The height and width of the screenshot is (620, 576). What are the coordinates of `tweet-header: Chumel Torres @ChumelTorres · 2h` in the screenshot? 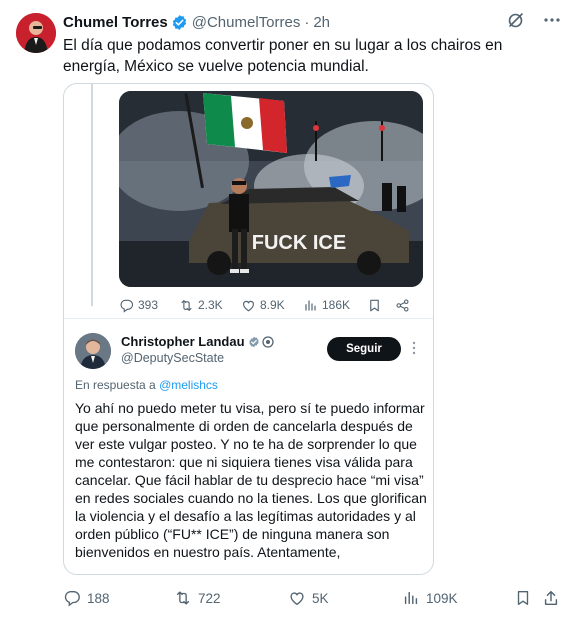 It's located at (196, 22).